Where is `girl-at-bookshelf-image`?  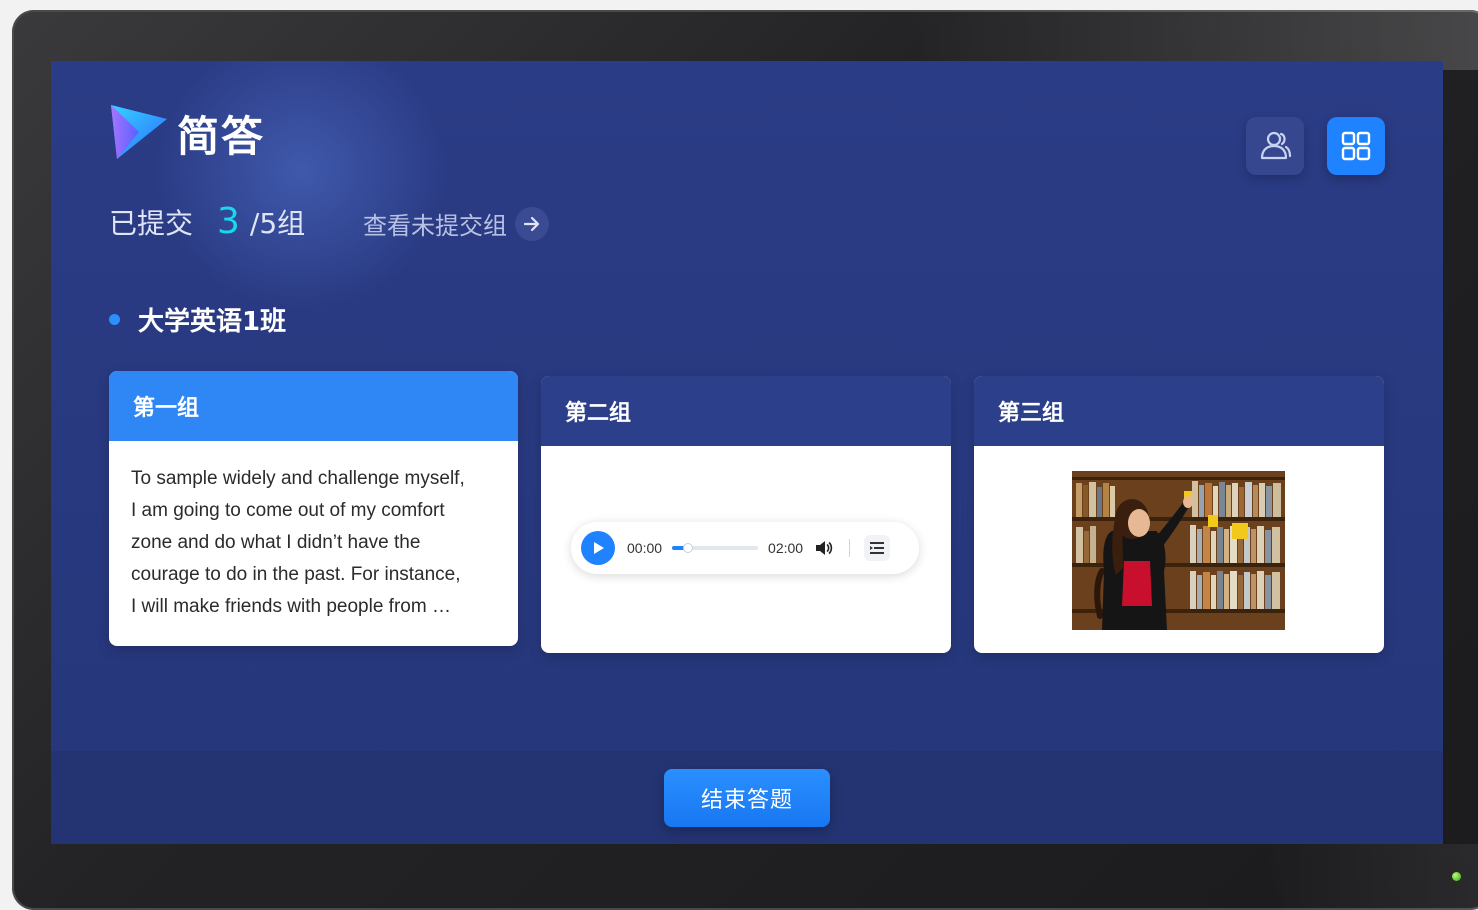 girl-at-bookshelf-image is located at coordinates (1178, 550).